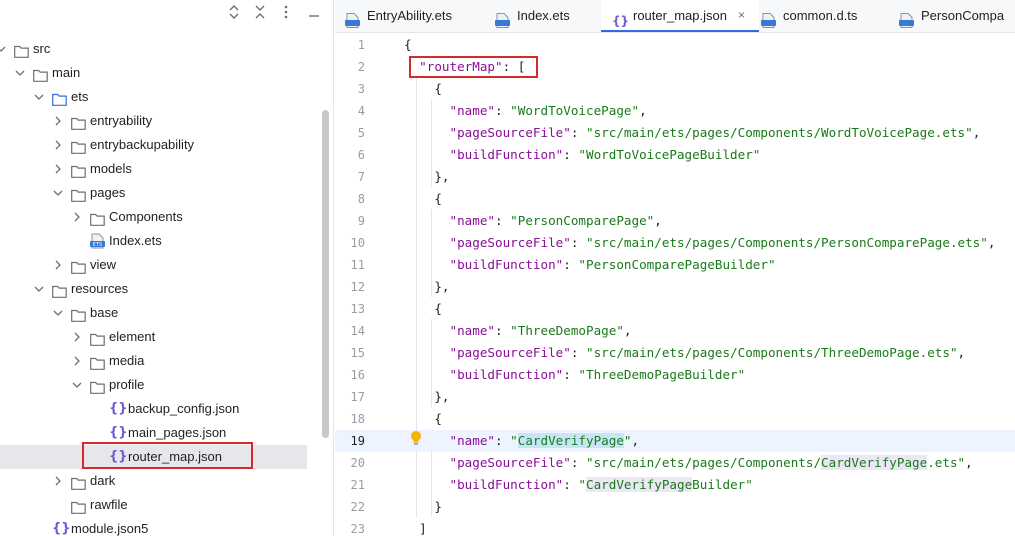 The height and width of the screenshot is (536, 1015). I want to click on line-number: 5, so click(361, 133).